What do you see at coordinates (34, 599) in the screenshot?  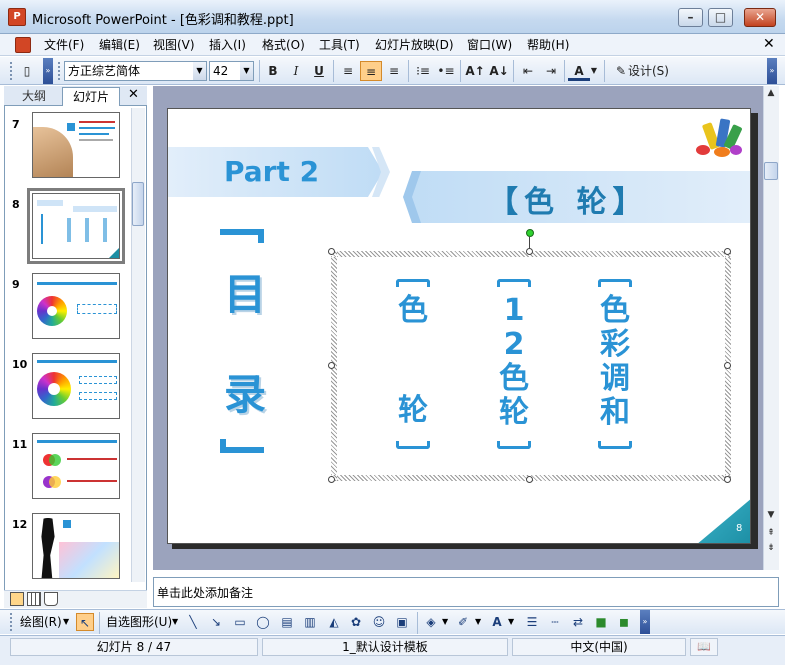 I see `slide-sorter-icon` at bounding box center [34, 599].